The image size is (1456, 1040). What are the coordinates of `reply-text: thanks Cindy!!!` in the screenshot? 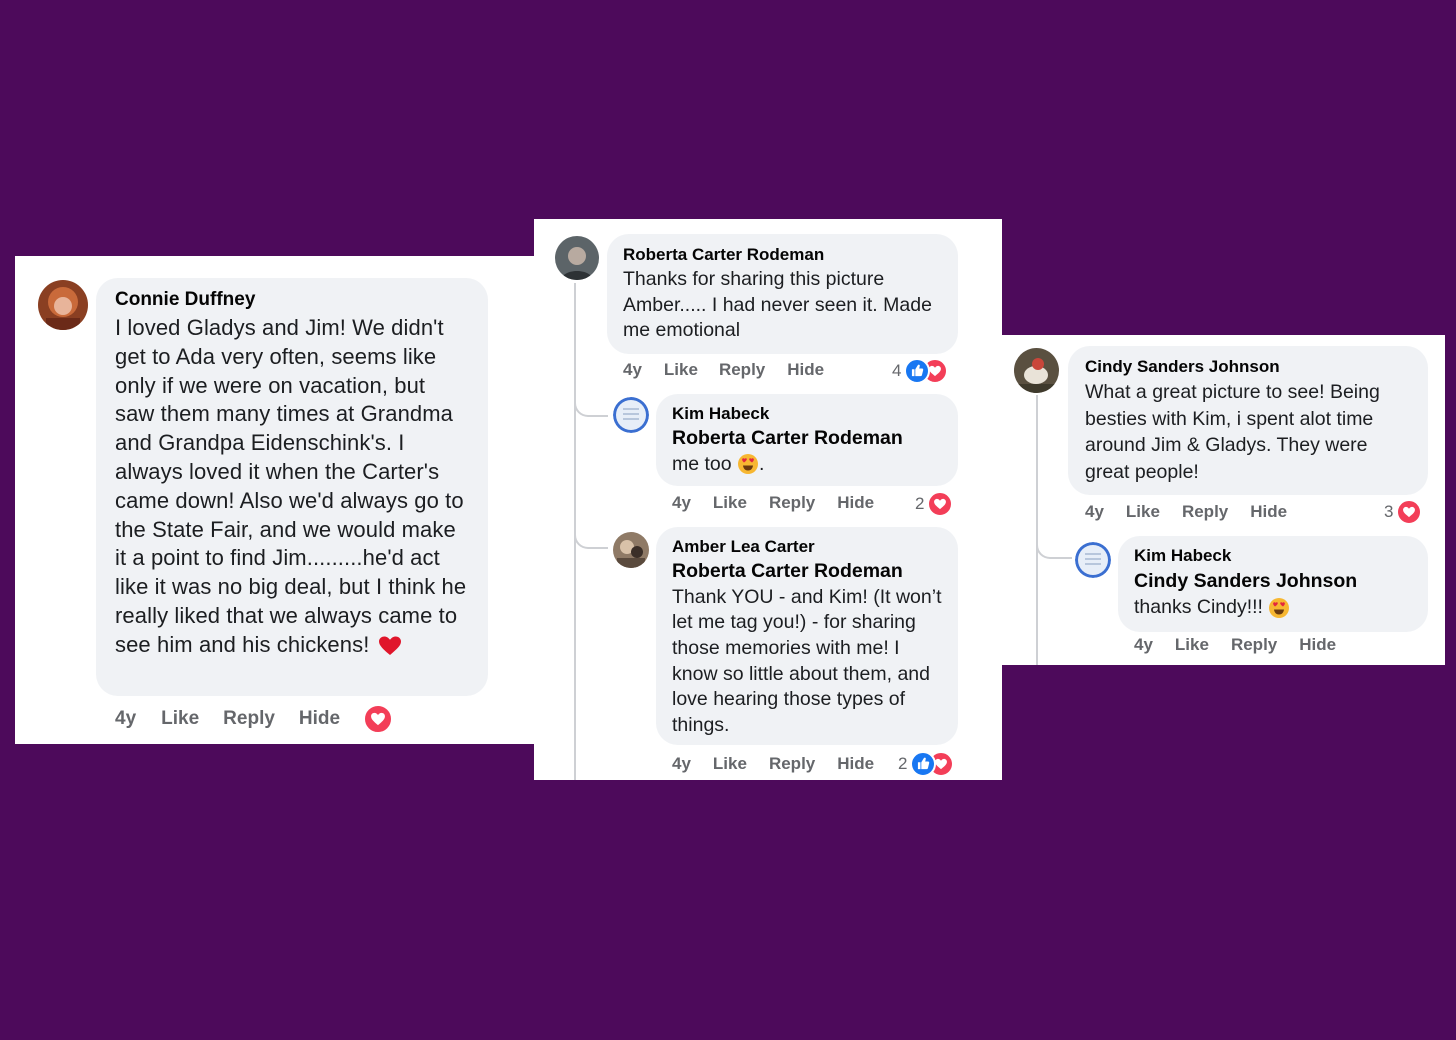 It's located at (1273, 607).